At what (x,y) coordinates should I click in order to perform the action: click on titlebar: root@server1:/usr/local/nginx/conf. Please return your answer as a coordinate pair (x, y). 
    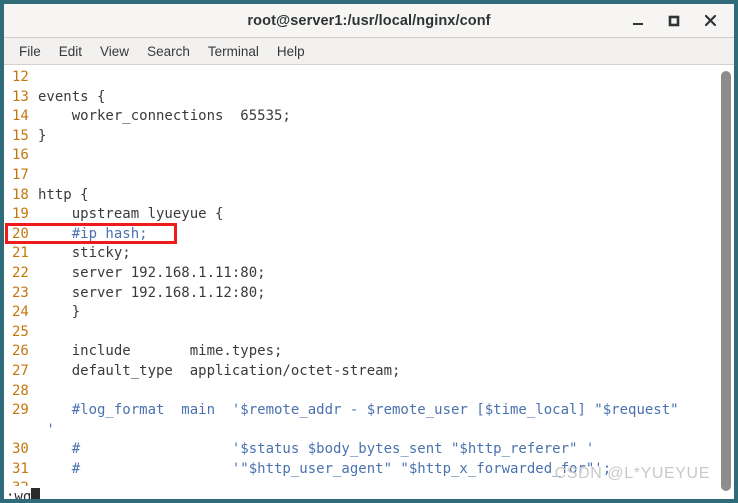
    Looking at the image, I should click on (369, 21).